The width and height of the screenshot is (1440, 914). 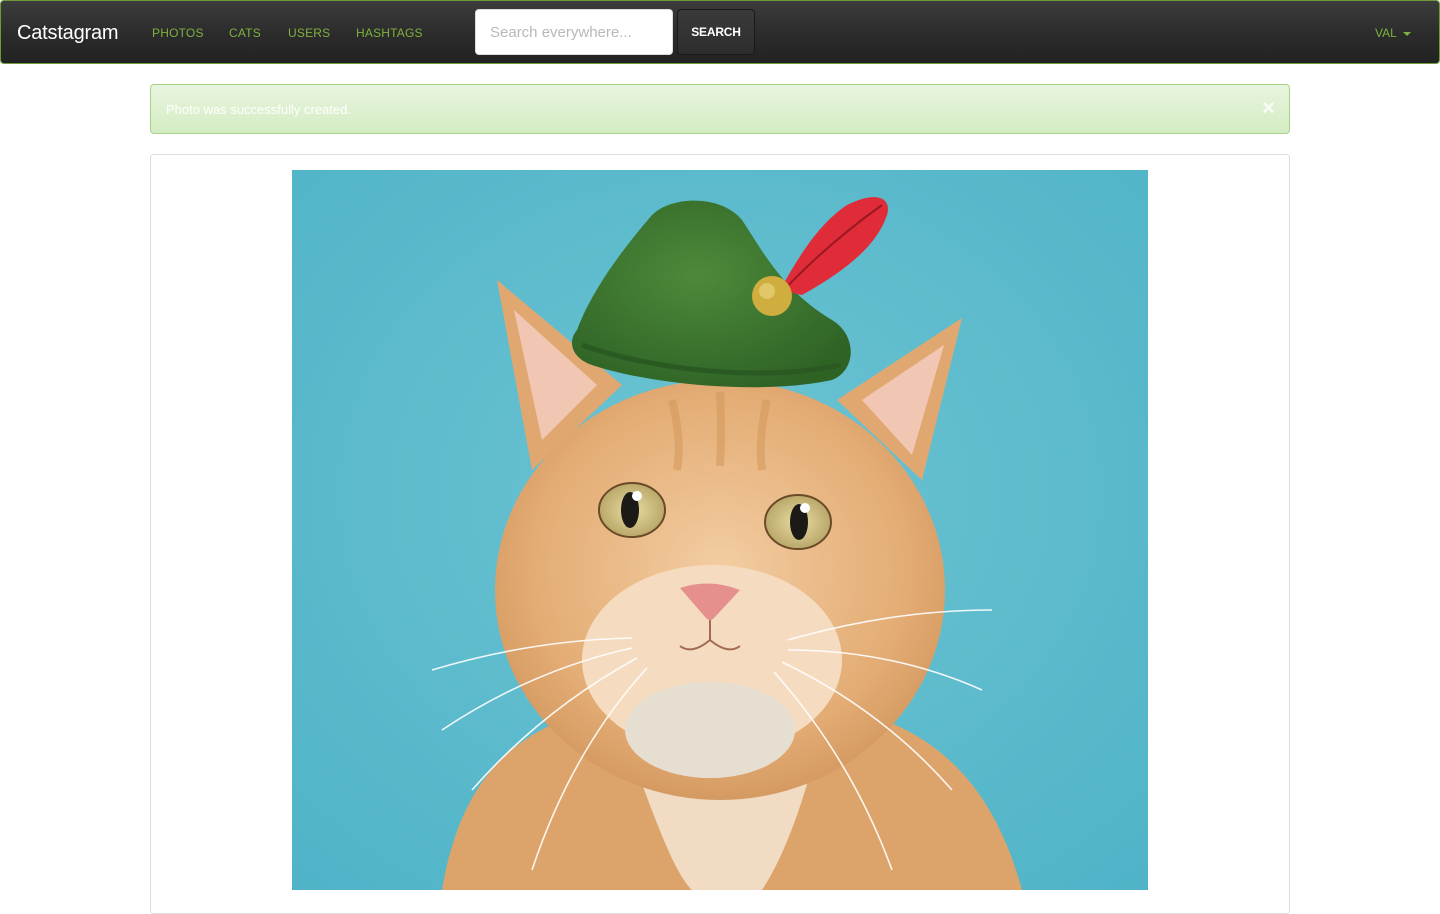 I want to click on nav-link-hashtags: HASHTAGS, so click(x=389, y=33).